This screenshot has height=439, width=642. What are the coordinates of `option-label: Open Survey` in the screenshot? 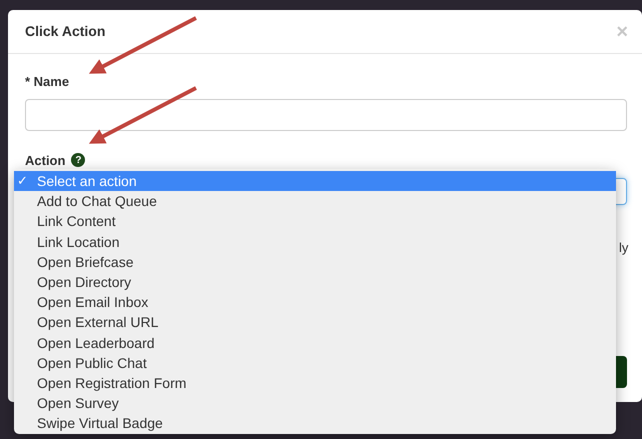 It's located at (78, 403).